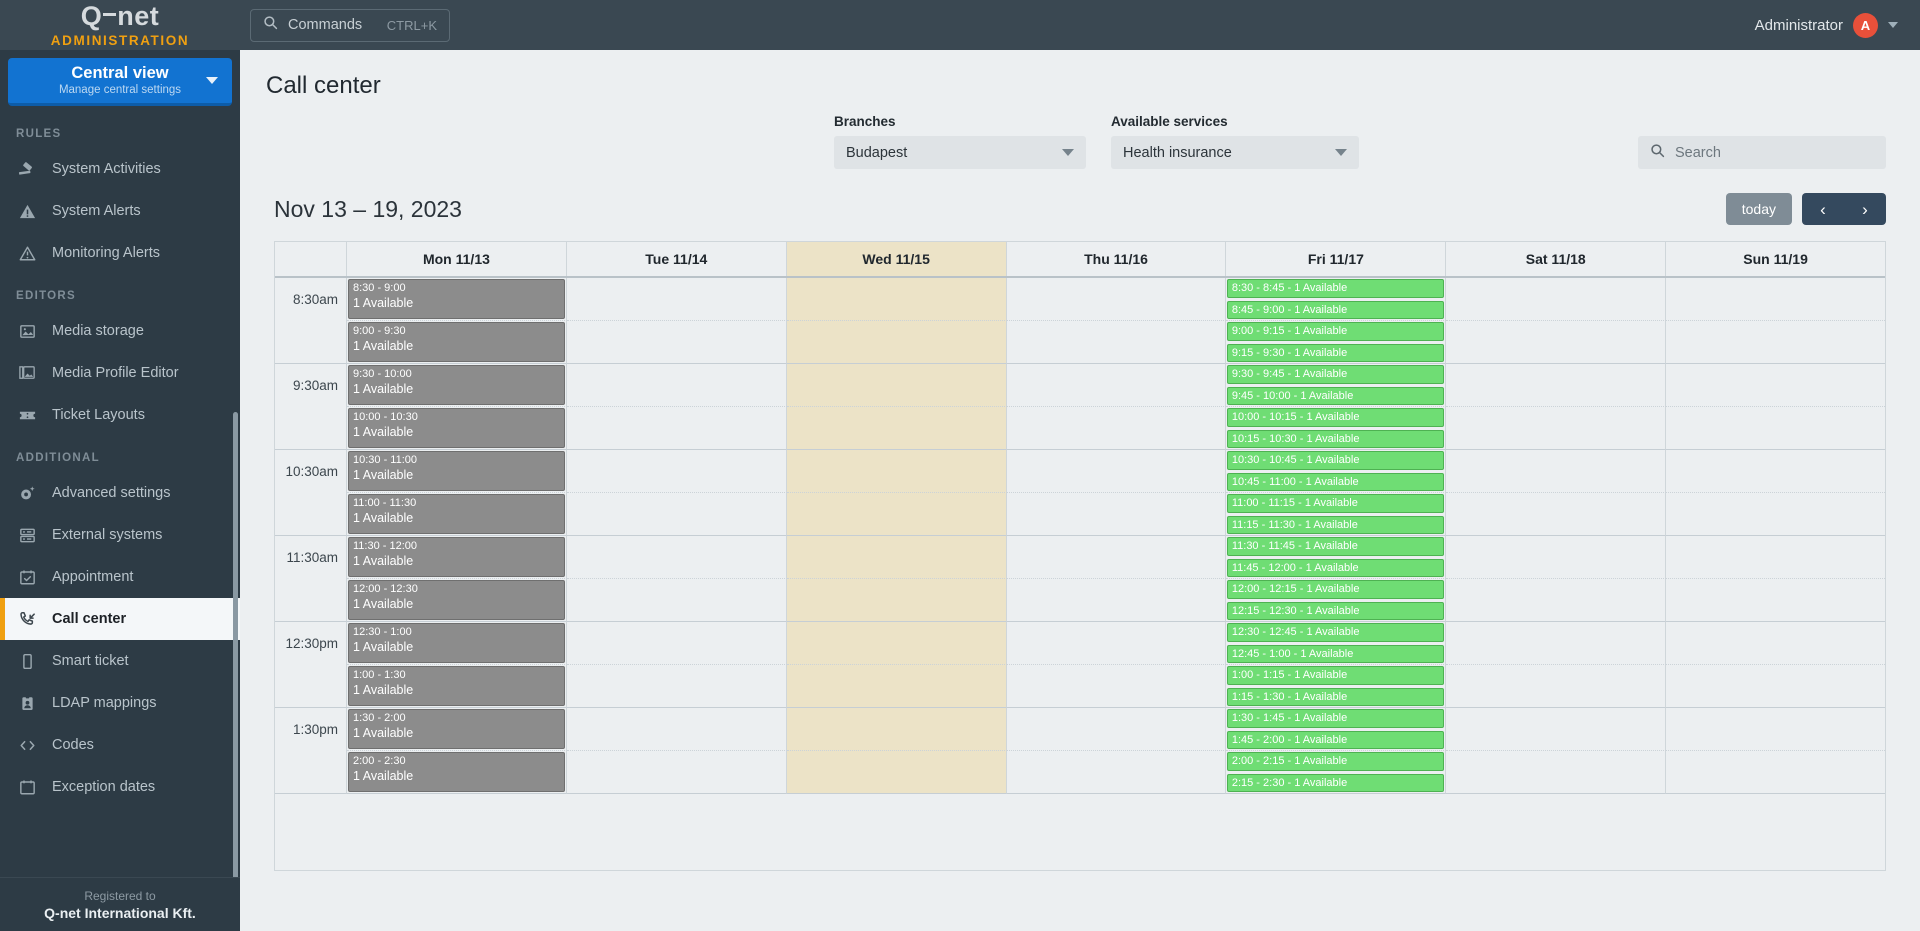 The image size is (1920, 931). Describe the element at coordinates (456, 557) in the screenshot. I see `calendar-slot-busy: 11:30 - 12:00 1 Available` at that location.